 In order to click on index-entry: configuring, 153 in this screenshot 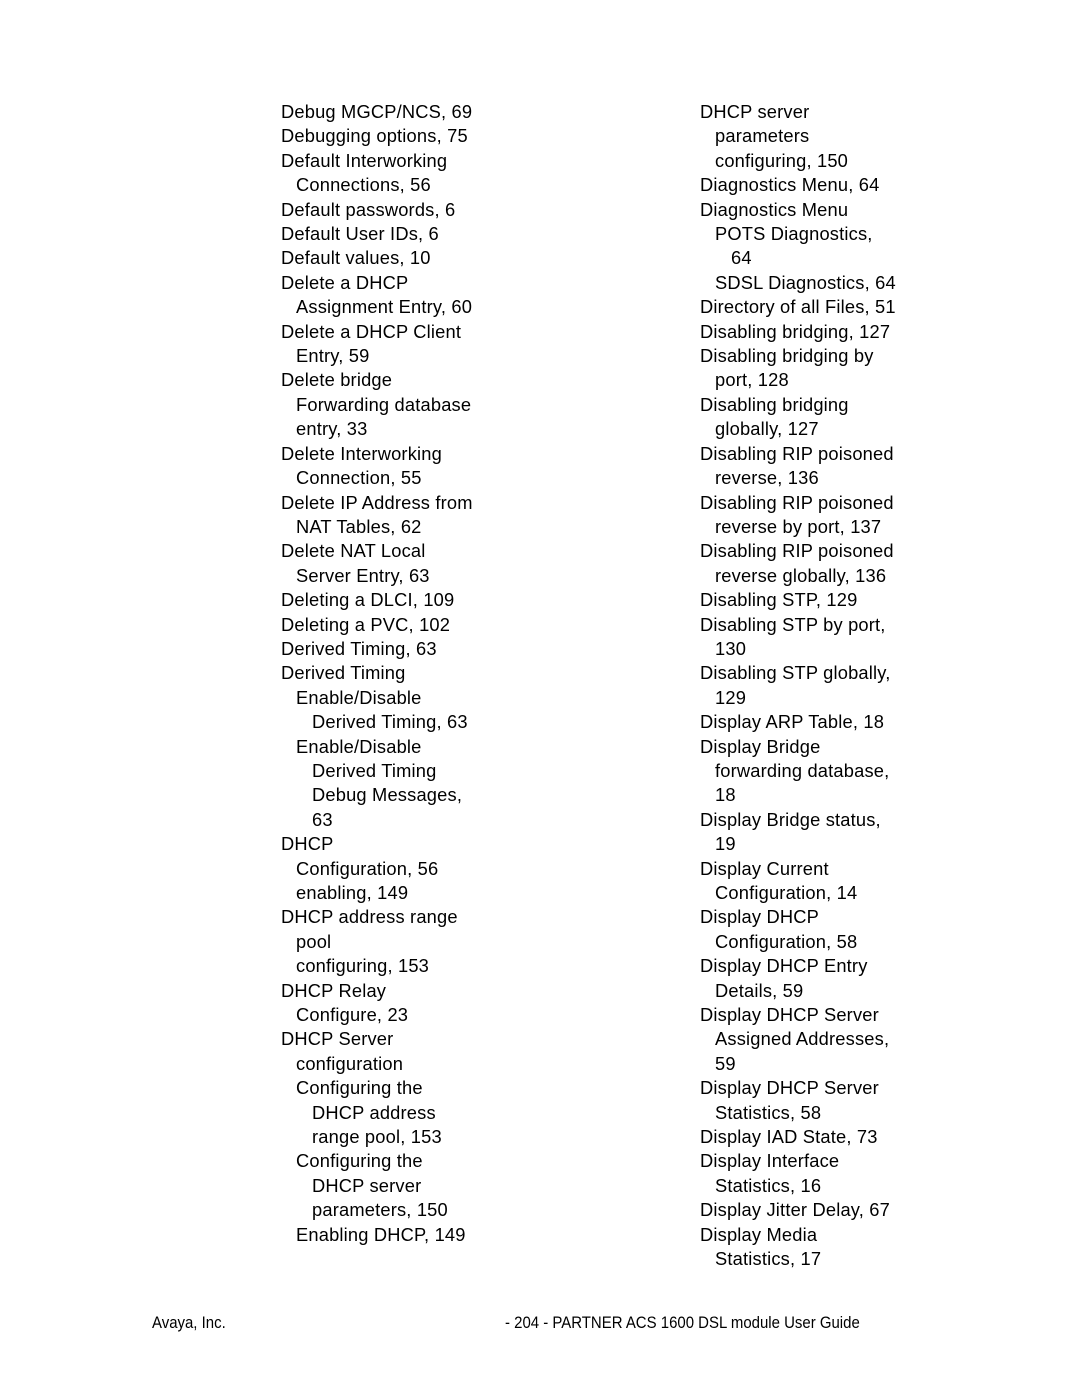, I will do `click(363, 966)`.